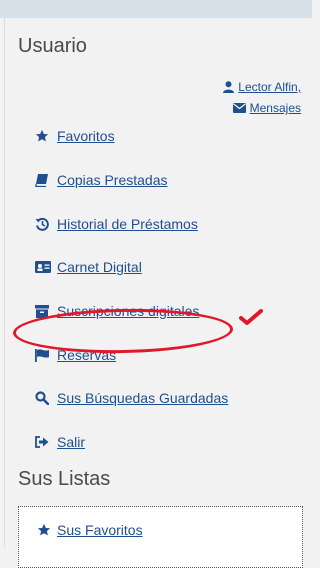  I want to click on flag-icon, so click(44, 355).